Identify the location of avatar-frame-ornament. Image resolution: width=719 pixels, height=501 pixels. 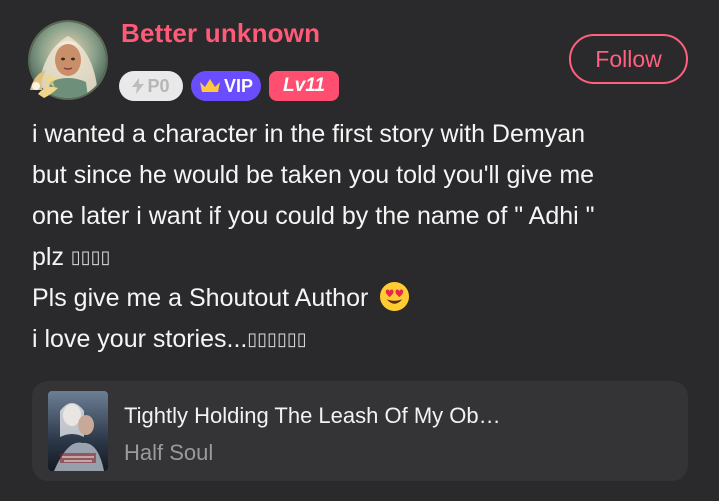
(44, 84).